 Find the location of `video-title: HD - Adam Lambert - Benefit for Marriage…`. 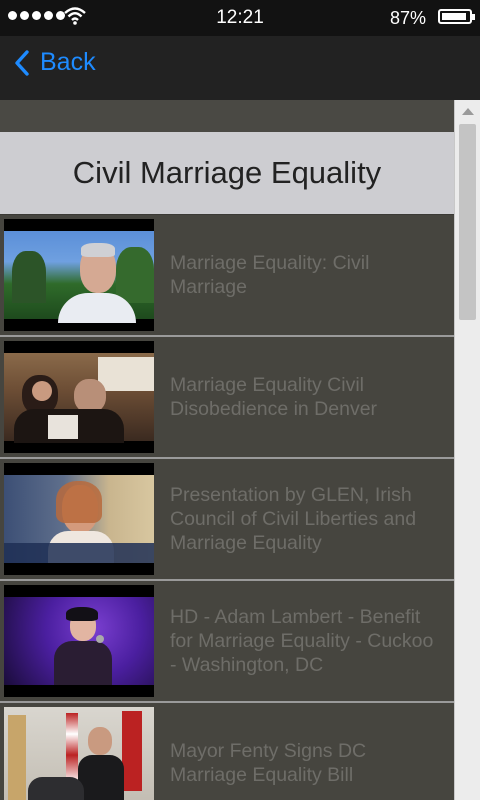

video-title: HD - Adam Lambert - Benefit for Marriage… is located at coordinates (302, 641).